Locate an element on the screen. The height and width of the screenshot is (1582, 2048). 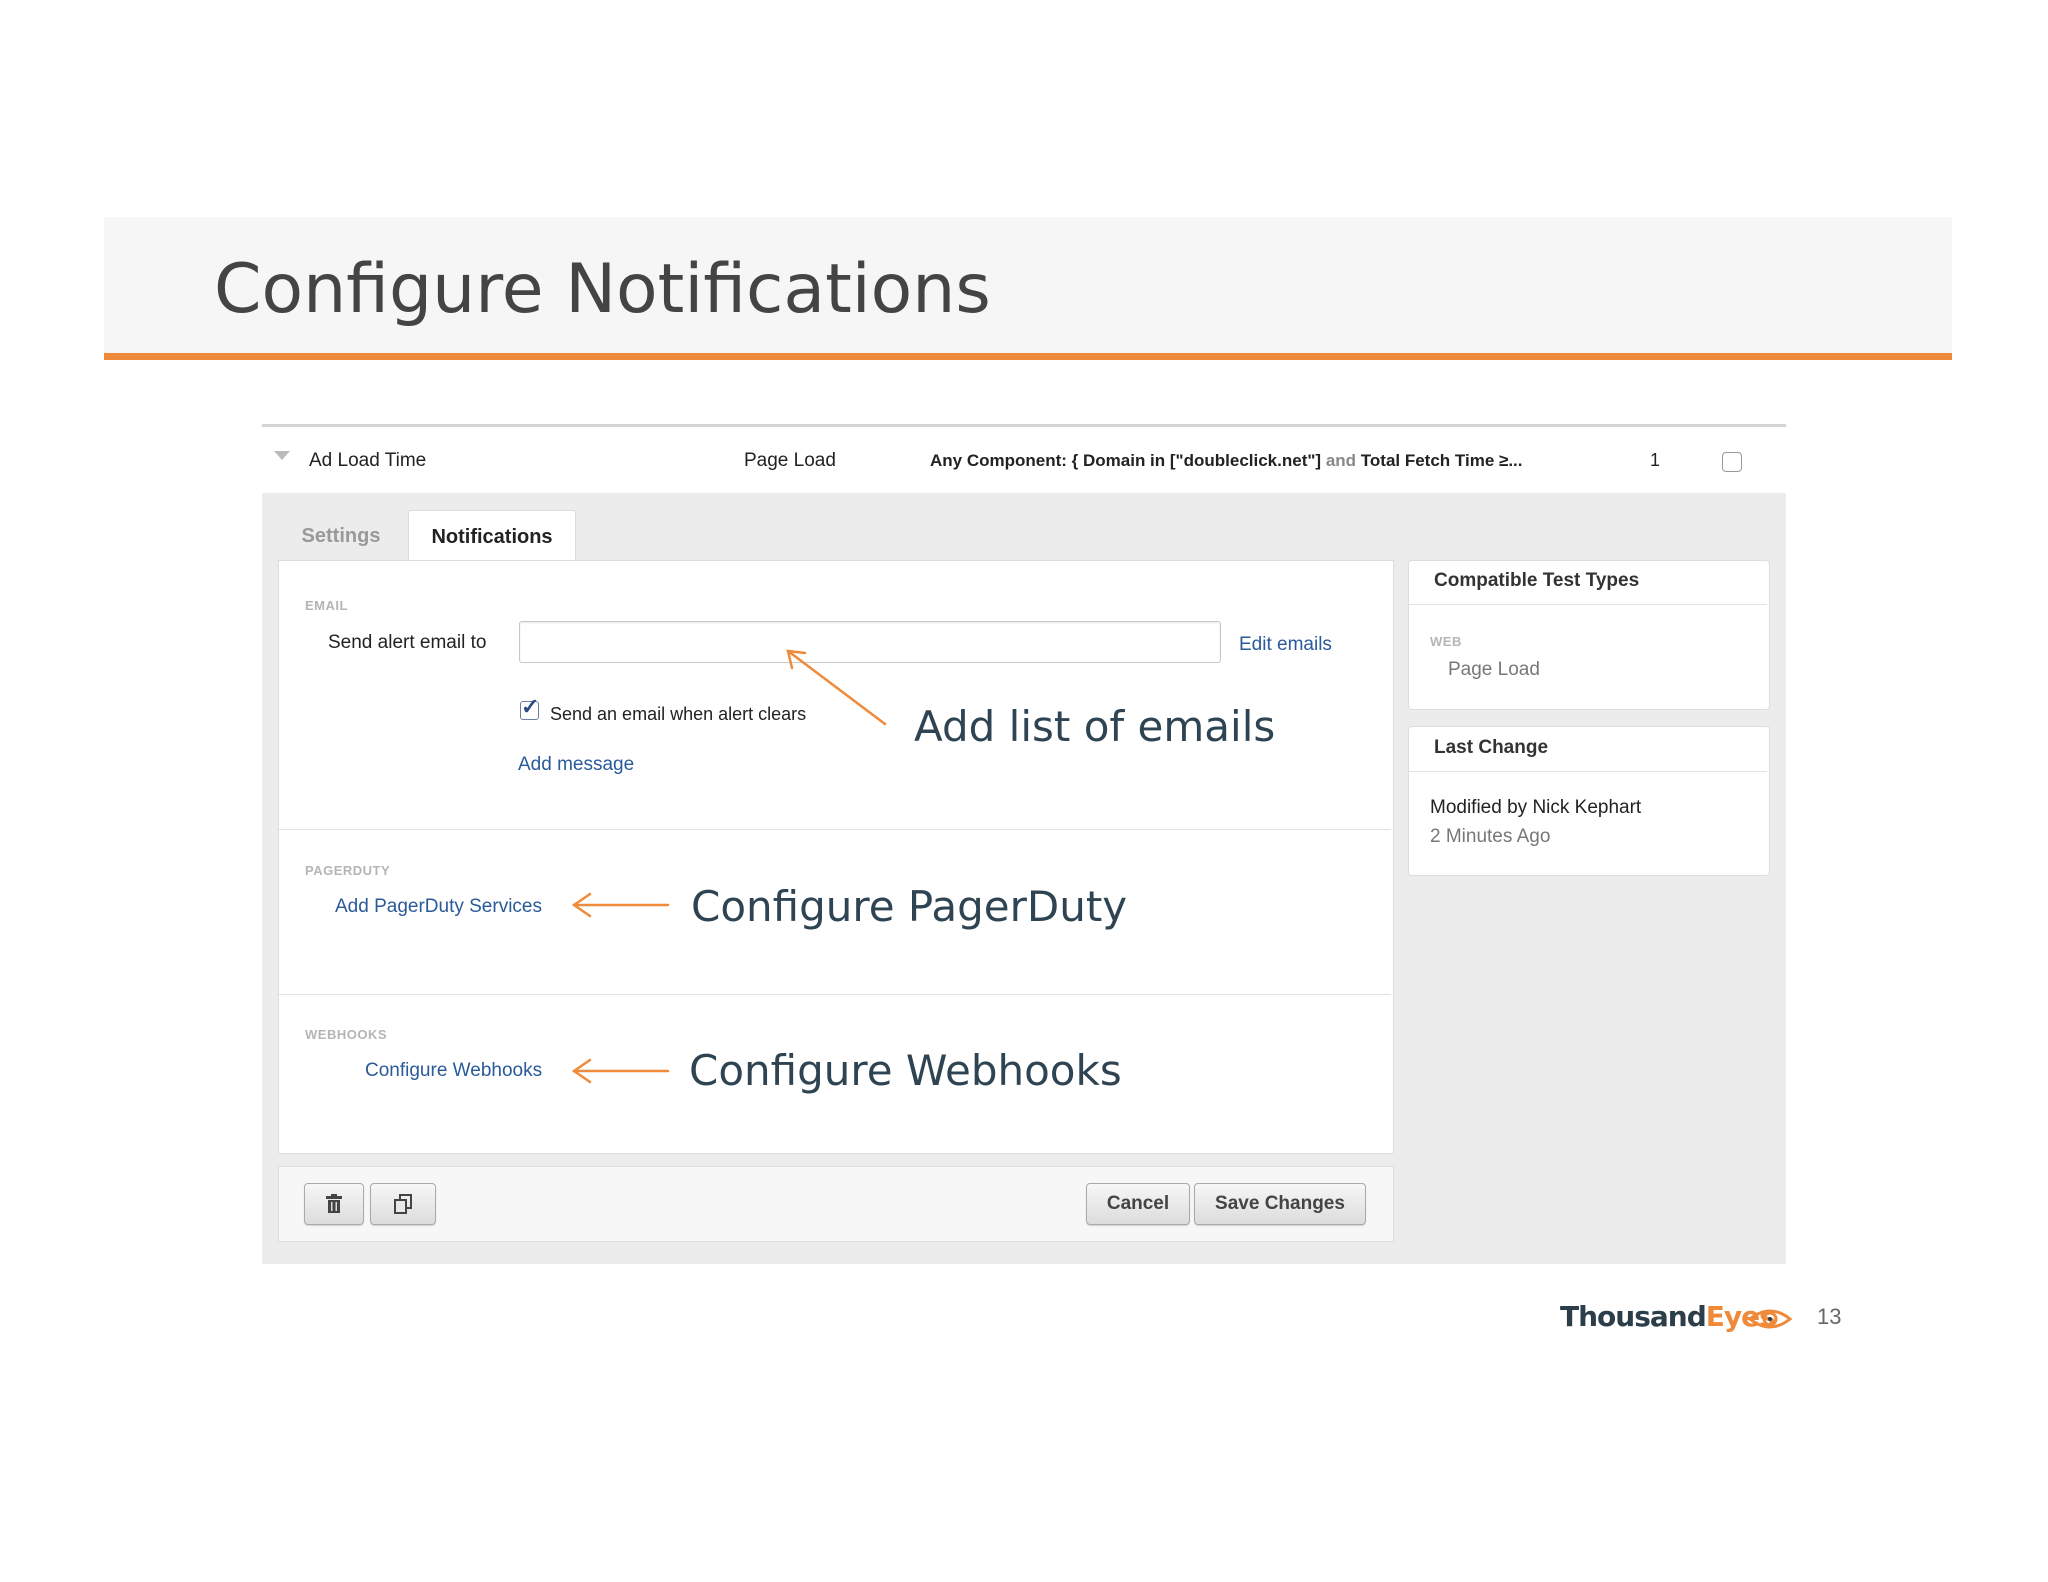
collapse-caret-icon is located at coordinates (282, 455).